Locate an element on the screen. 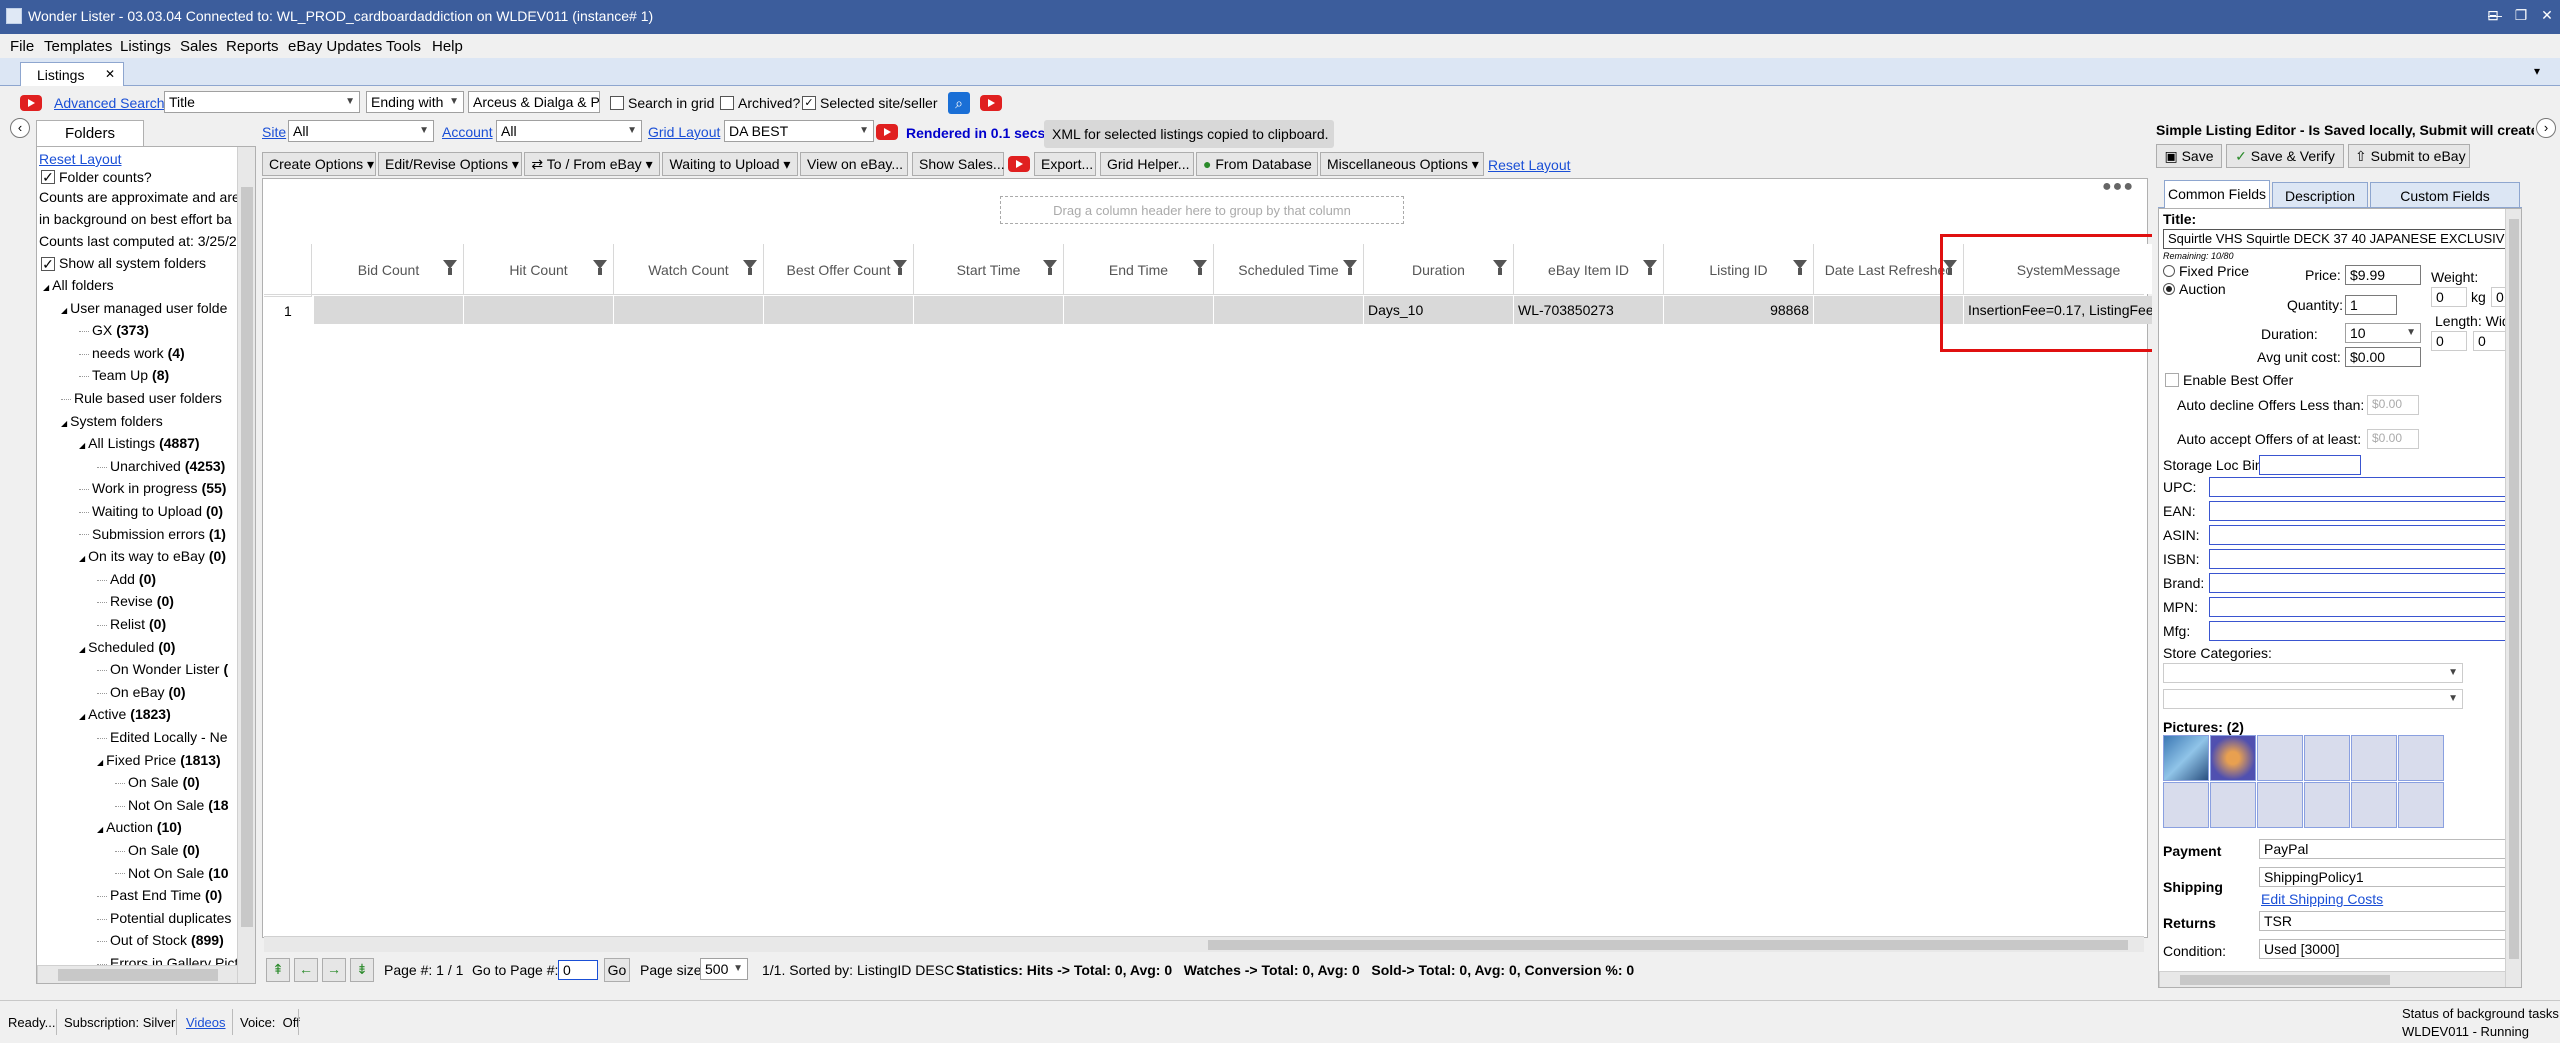 Image resolution: width=2560 pixels, height=1043 pixels. column-header: Duration is located at coordinates (1439, 269).